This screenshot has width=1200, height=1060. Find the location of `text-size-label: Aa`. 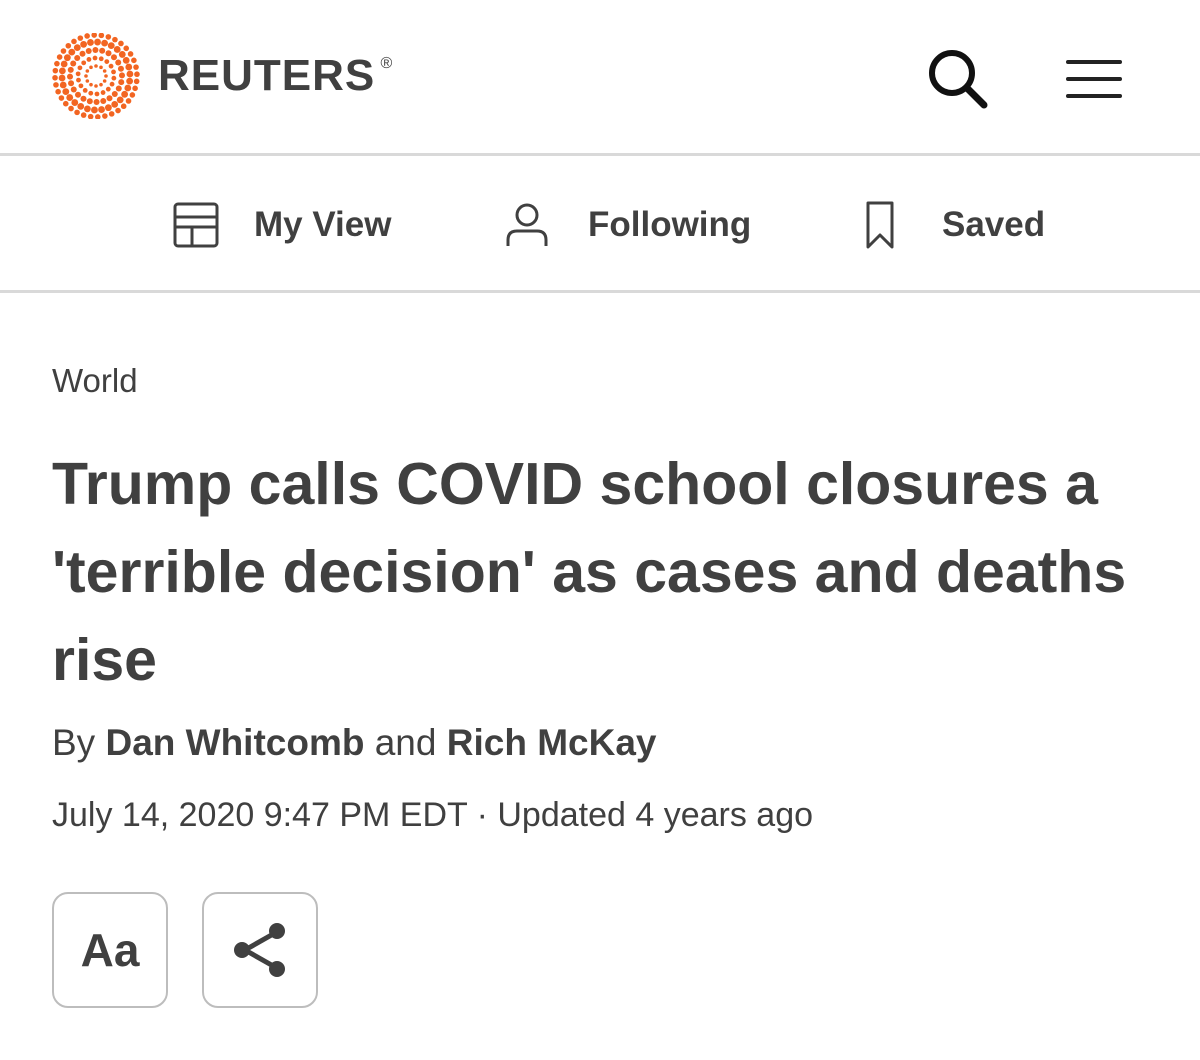

text-size-label: Aa is located at coordinates (110, 950).